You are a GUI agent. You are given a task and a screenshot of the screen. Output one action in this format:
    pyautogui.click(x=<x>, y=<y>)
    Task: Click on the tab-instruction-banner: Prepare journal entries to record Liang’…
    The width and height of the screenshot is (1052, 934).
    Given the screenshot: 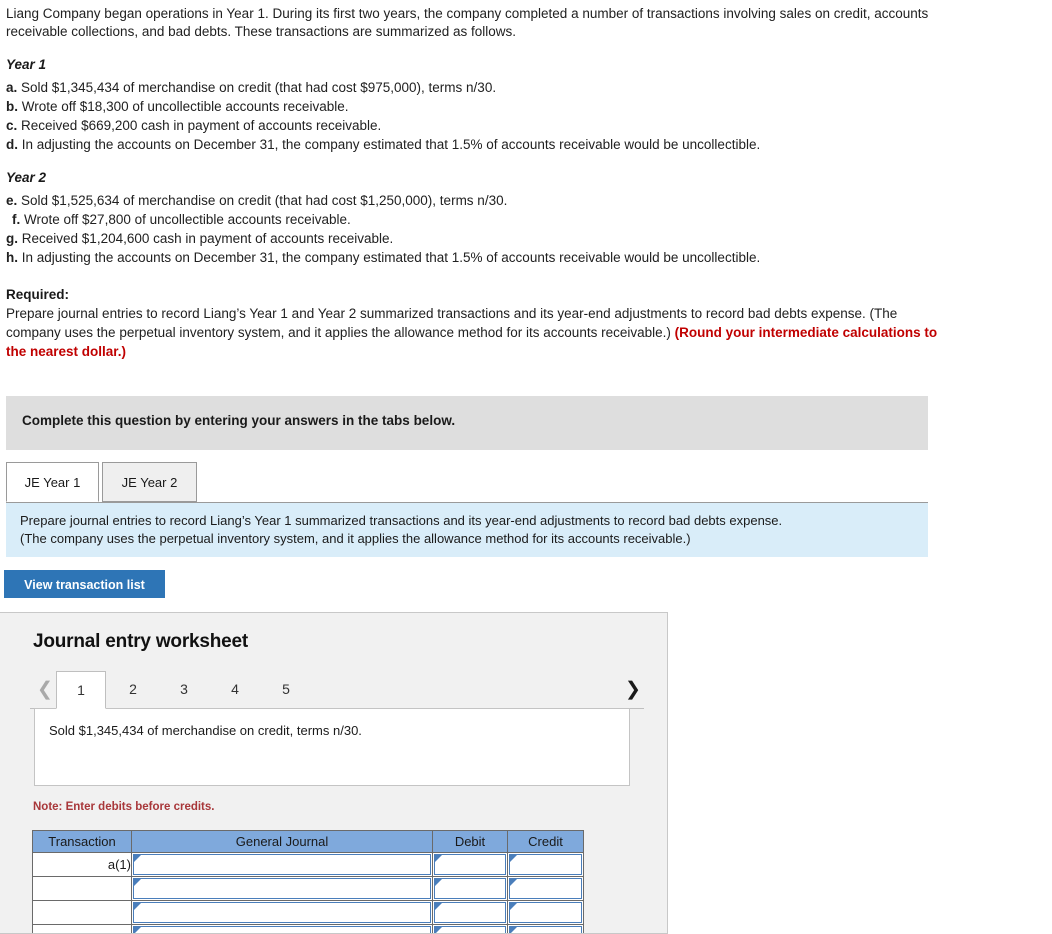 What is the action you would take?
    pyautogui.click(x=467, y=530)
    